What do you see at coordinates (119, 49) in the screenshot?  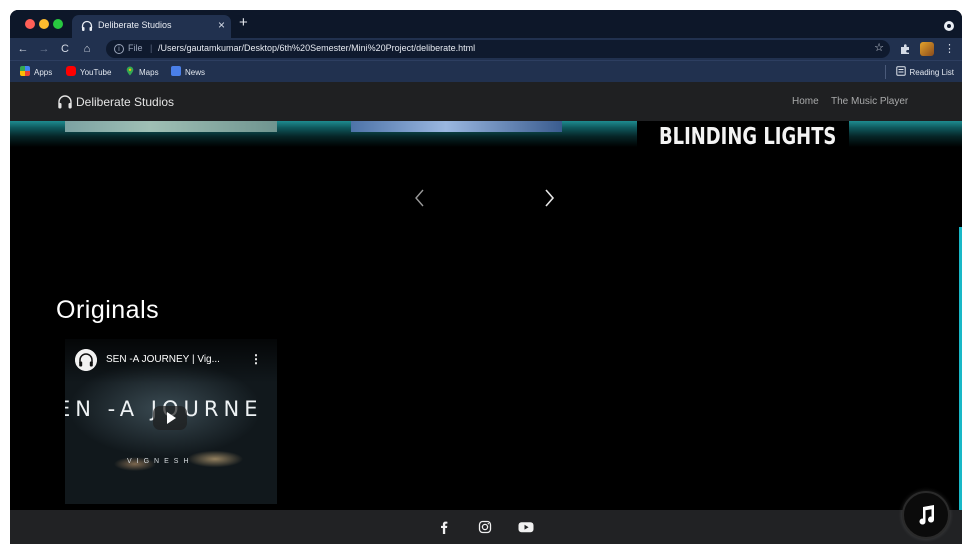 I see `info-icon: i` at bounding box center [119, 49].